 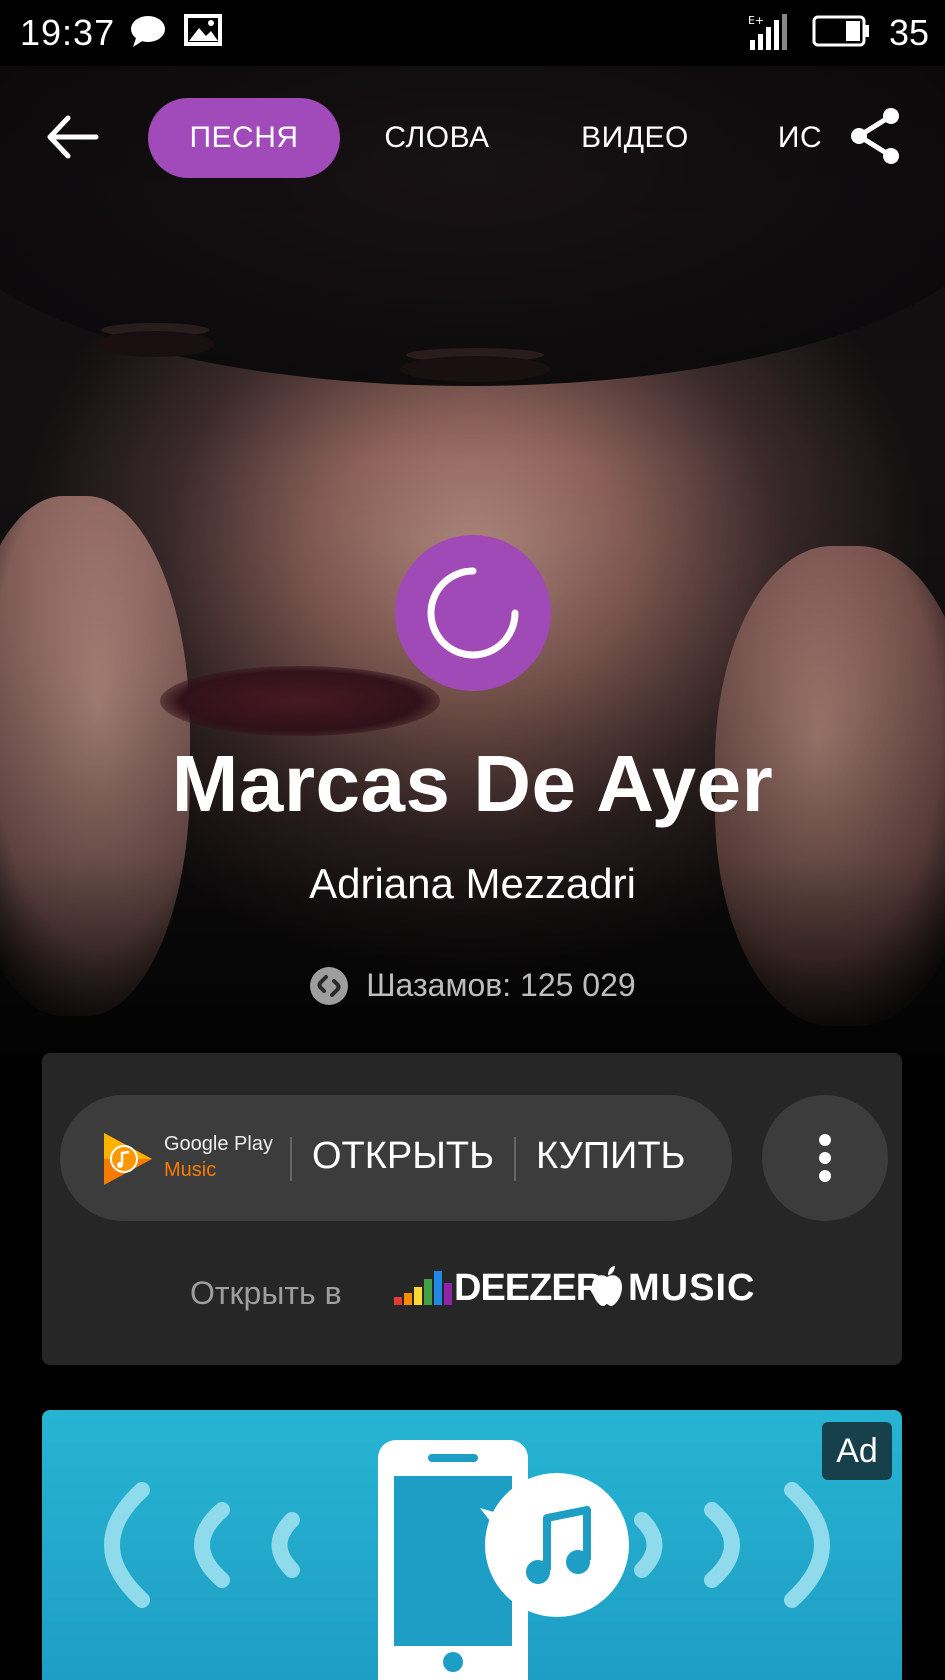 I want to click on battery-level: 35, so click(x=908, y=32).